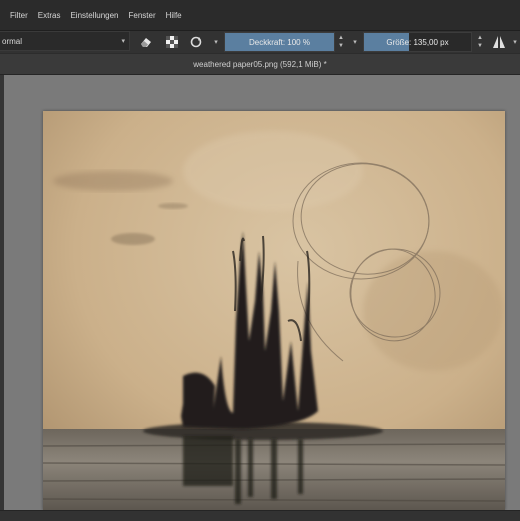 The width and height of the screenshot is (520, 521). What do you see at coordinates (341, 42) in the screenshot?
I see `opacity-spinner: ▲ ▼` at bounding box center [341, 42].